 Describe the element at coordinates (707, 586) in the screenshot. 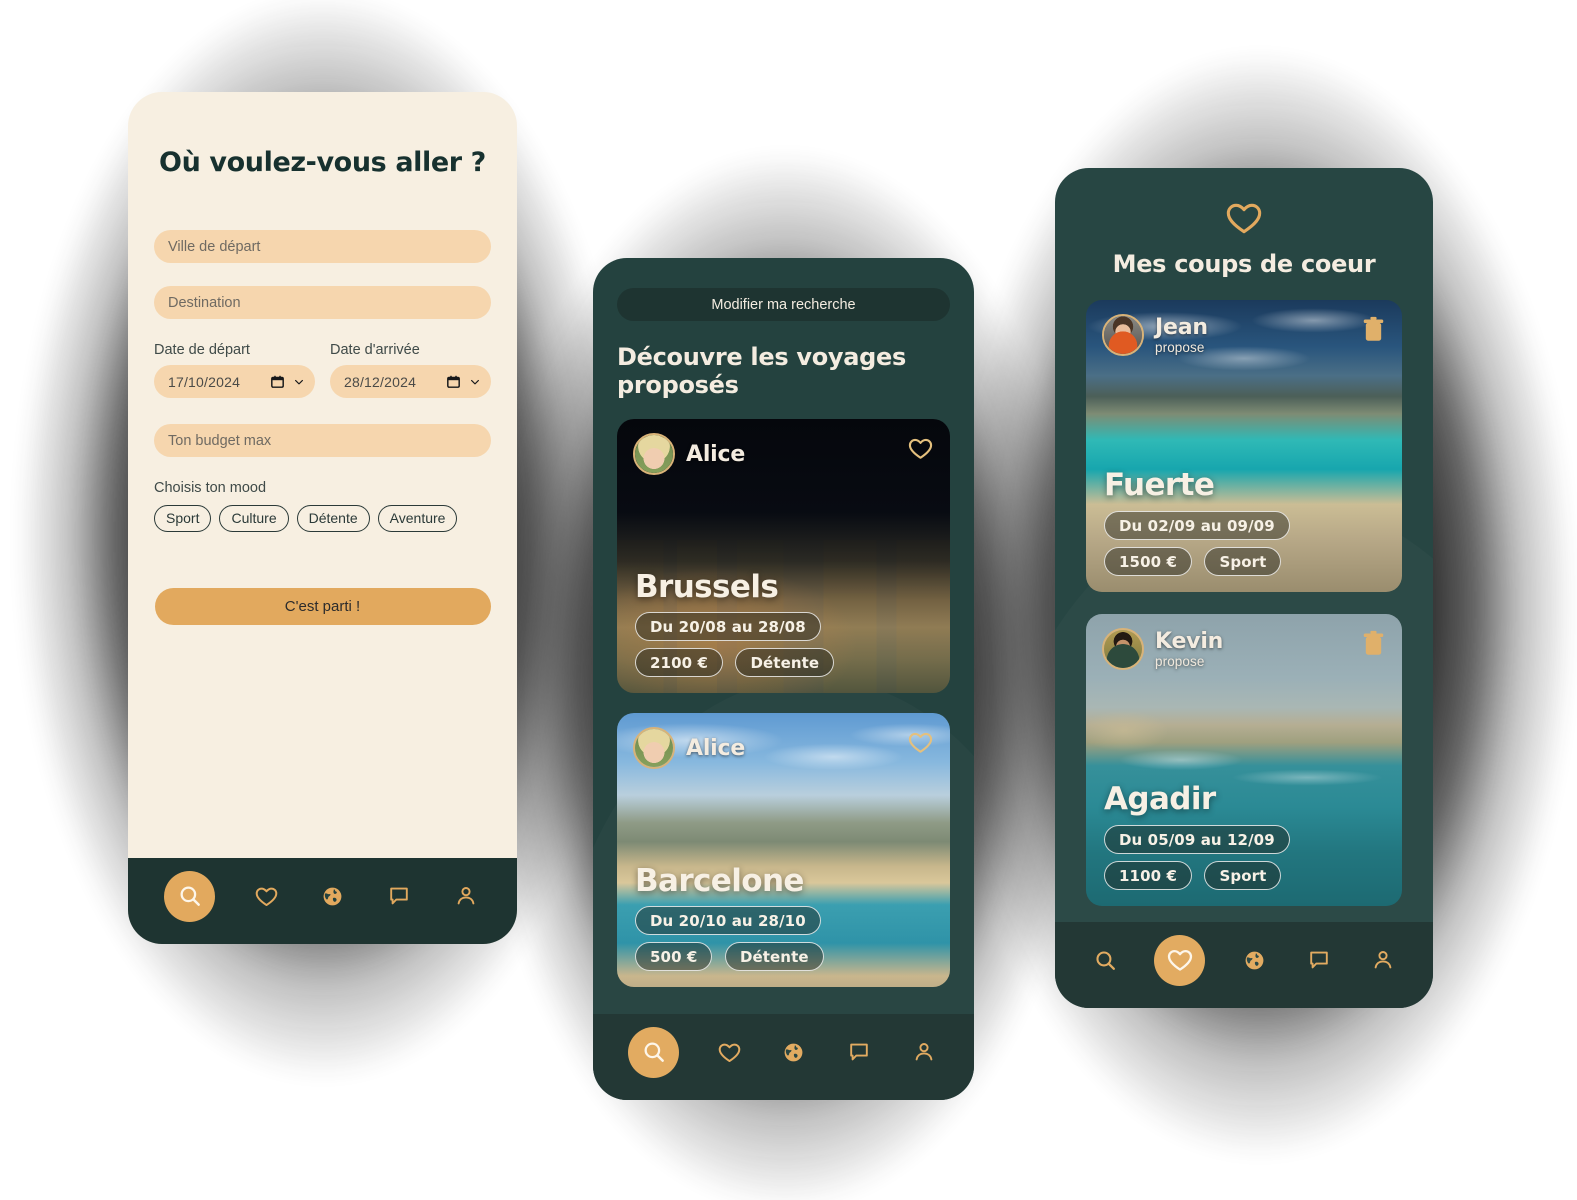

I see `trip-city: Brussels` at that location.